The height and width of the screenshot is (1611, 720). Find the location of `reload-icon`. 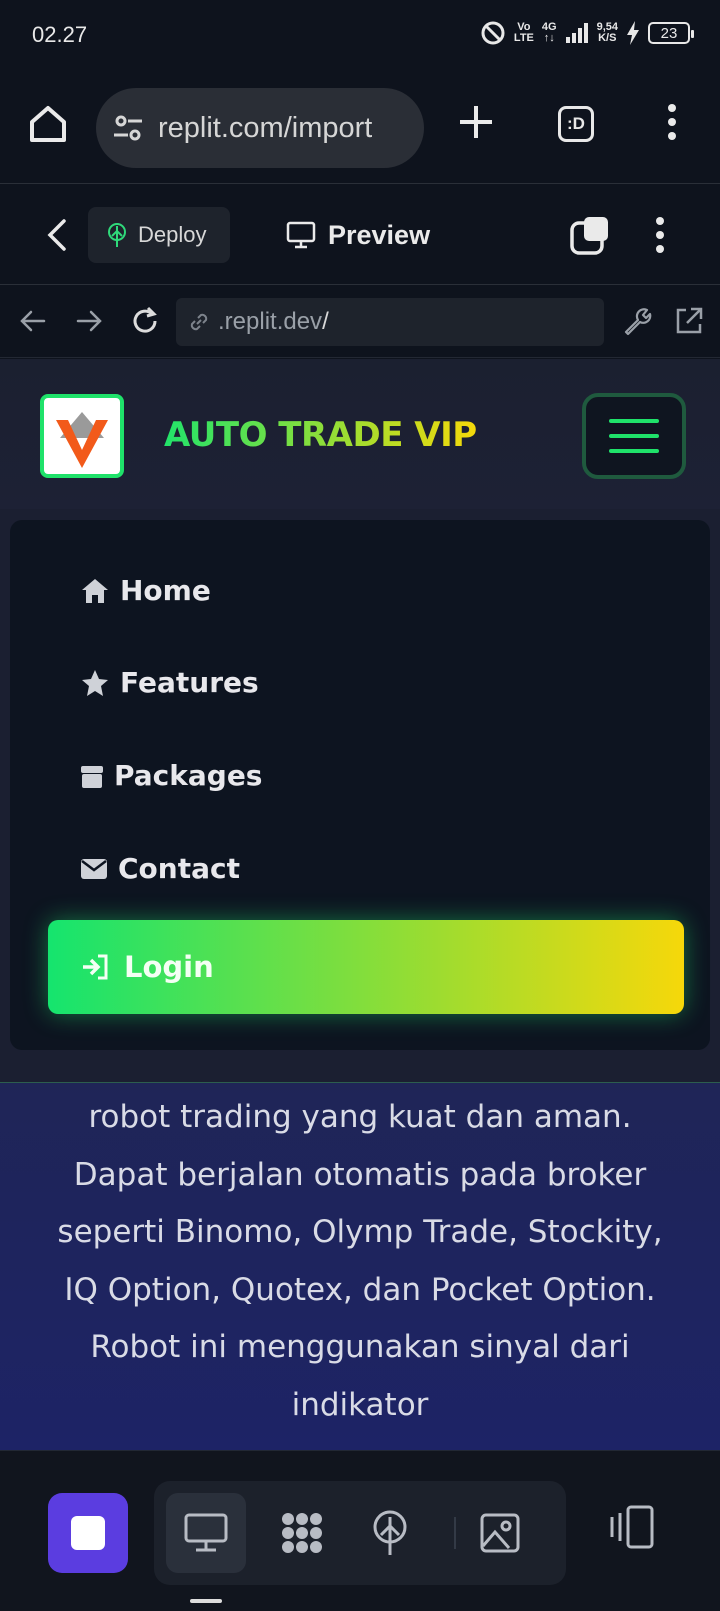

reload-icon is located at coordinates (145, 321).